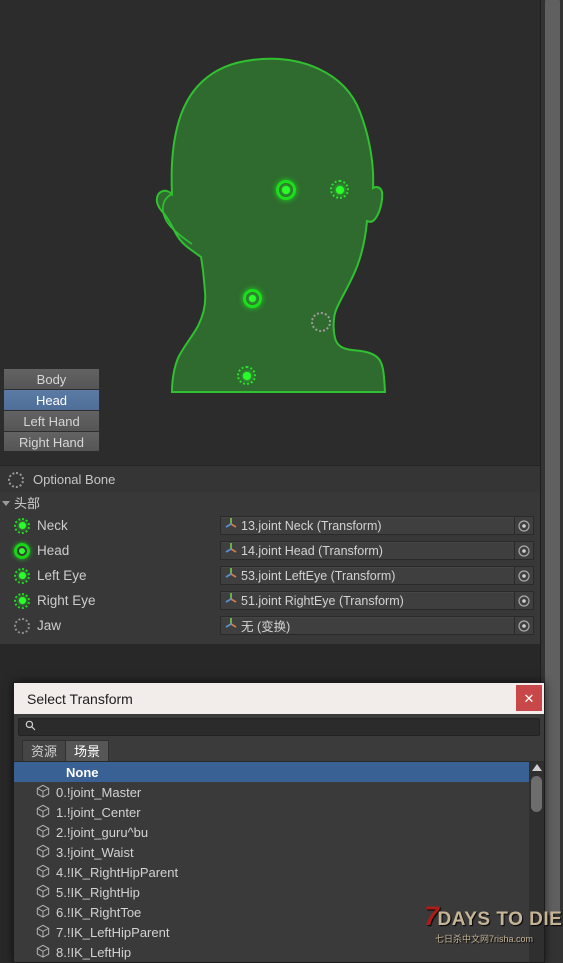  Describe the element at coordinates (117, 872) in the screenshot. I see `list-item-label: 4.!IK_RightHipParent` at that location.